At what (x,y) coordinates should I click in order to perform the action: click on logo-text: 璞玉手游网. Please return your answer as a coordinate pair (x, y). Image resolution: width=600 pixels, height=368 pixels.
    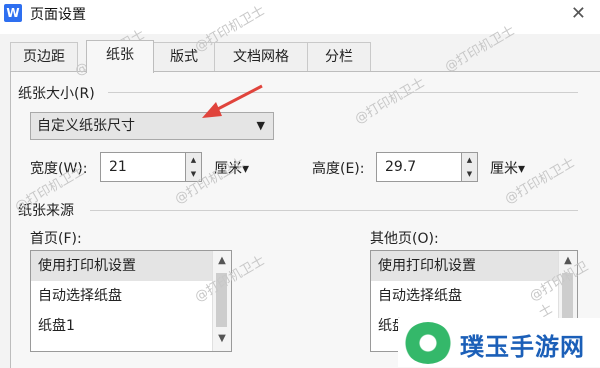
    Looking at the image, I should click on (522, 347).